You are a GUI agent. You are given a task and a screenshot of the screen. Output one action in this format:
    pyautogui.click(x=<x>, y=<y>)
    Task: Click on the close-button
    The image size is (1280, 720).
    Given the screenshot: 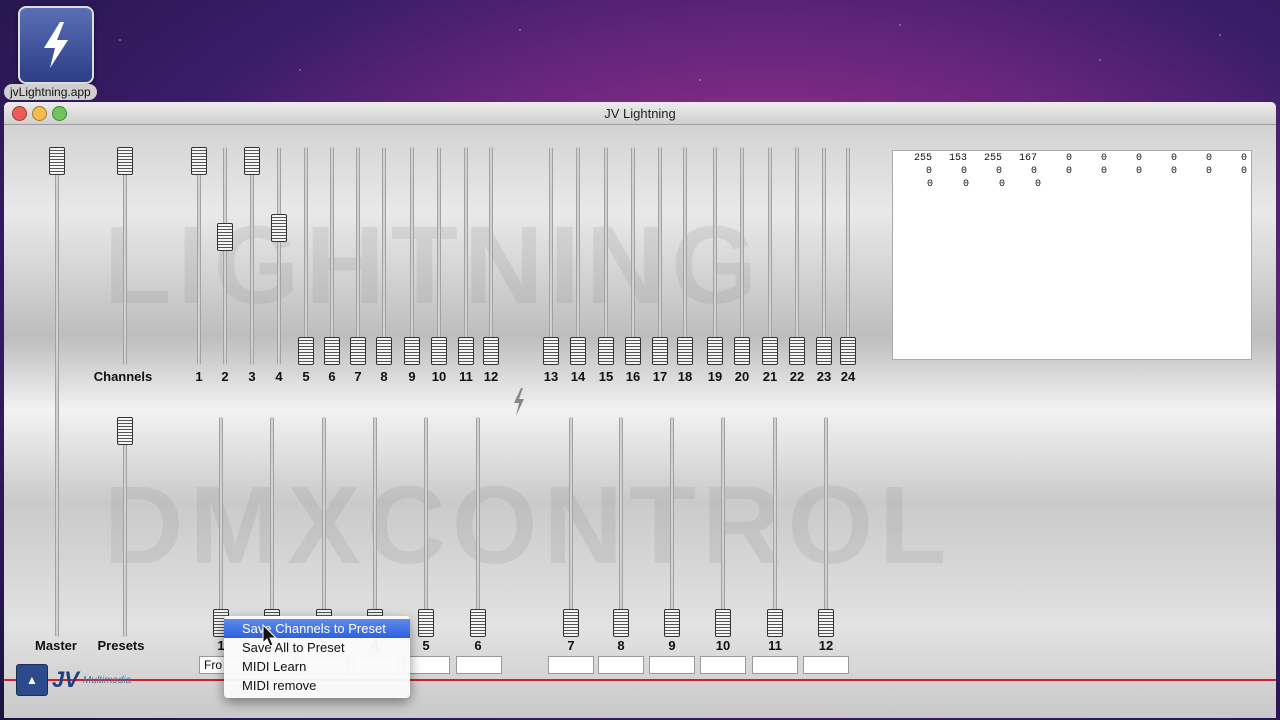 What is the action you would take?
    pyautogui.click(x=19, y=113)
    